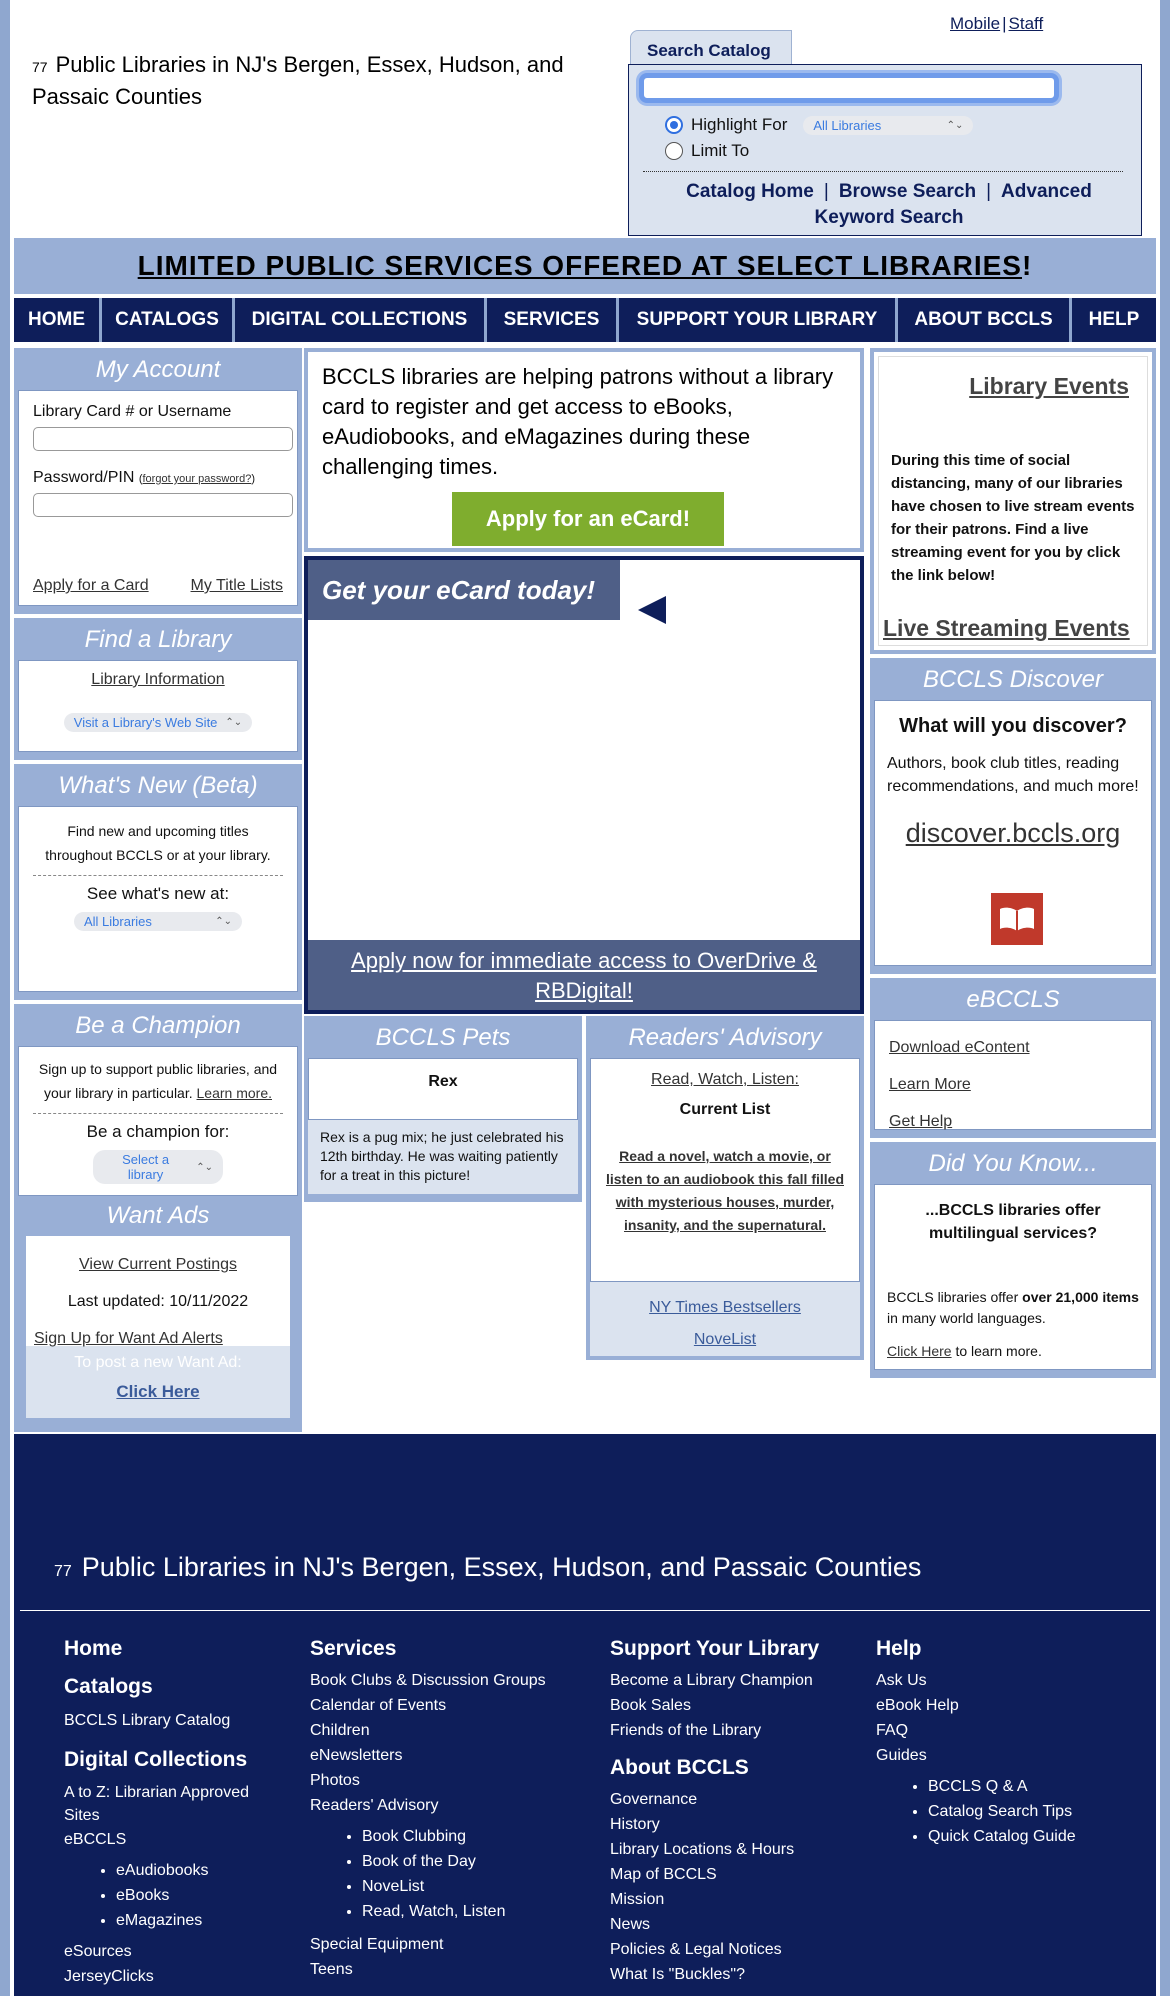  I want to click on highlight-radio, so click(674, 125).